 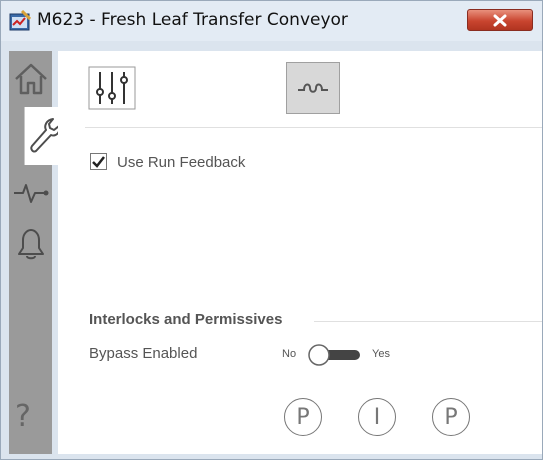 I want to click on bypass-label: Bypass Enabled, so click(x=143, y=353).